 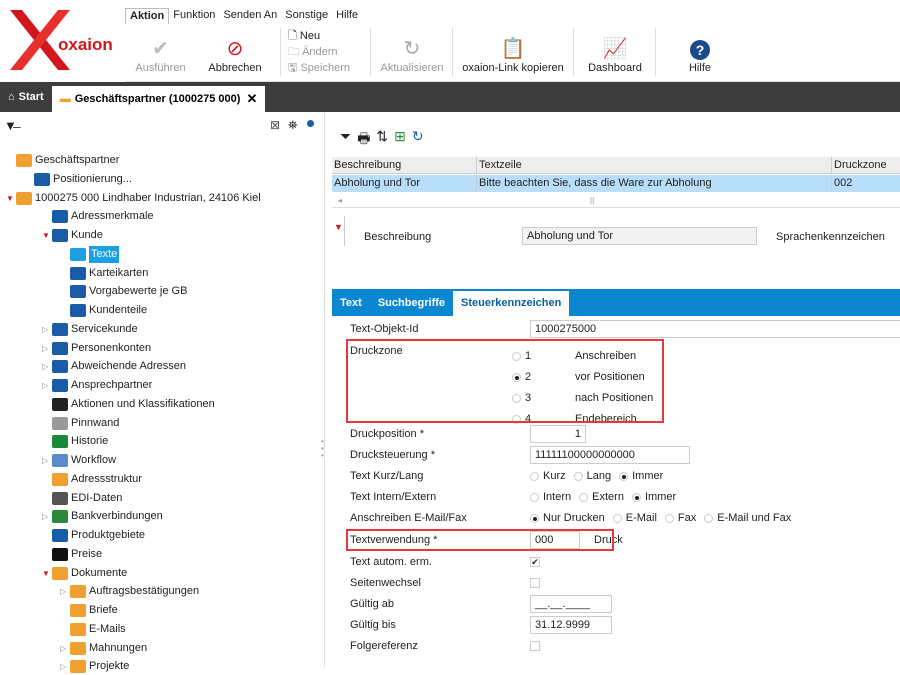 What do you see at coordinates (251, 99) in the screenshot?
I see `close-icon: ✕` at bounding box center [251, 99].